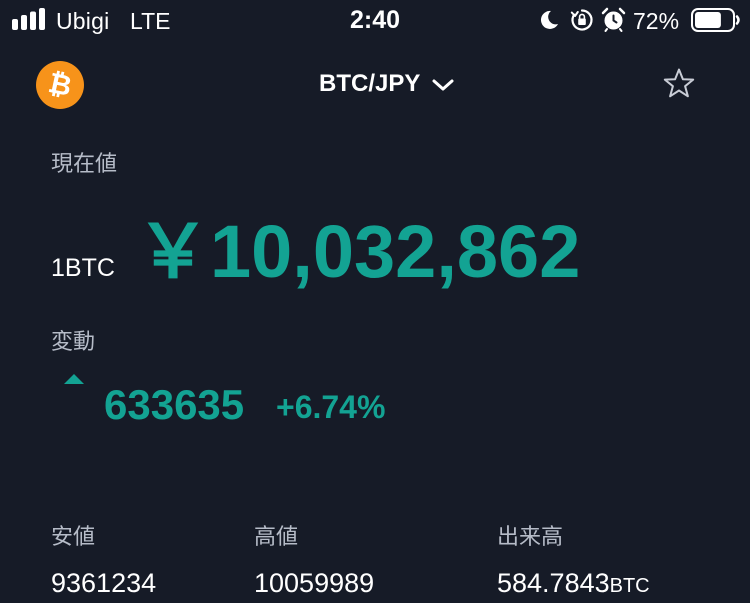 The height and width of the screenshot is (603, 750). Describe the element at coordinates (679, 84) in the screenshot. I see `star-icon` at that location.